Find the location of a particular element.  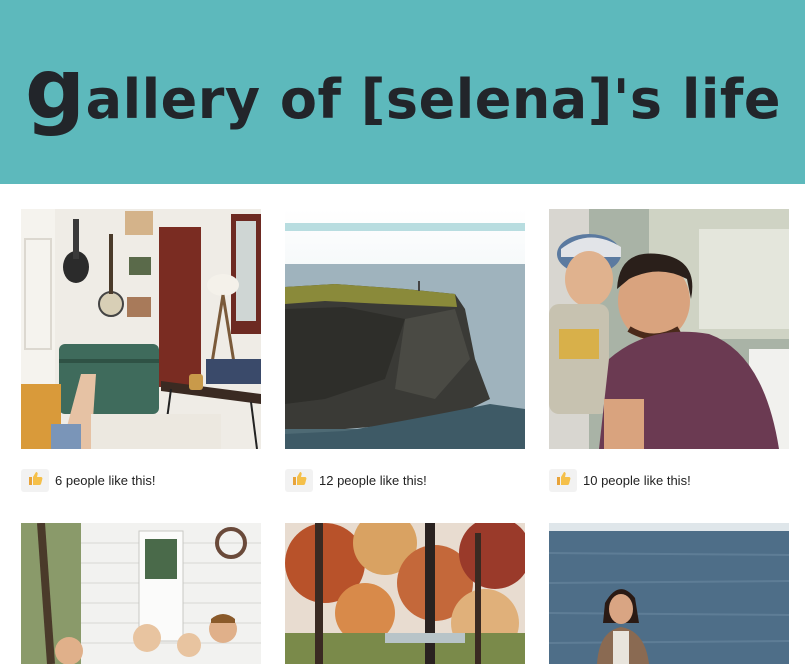

page-title: gallery of [selena]'s life is located at coordinates (403, 94).